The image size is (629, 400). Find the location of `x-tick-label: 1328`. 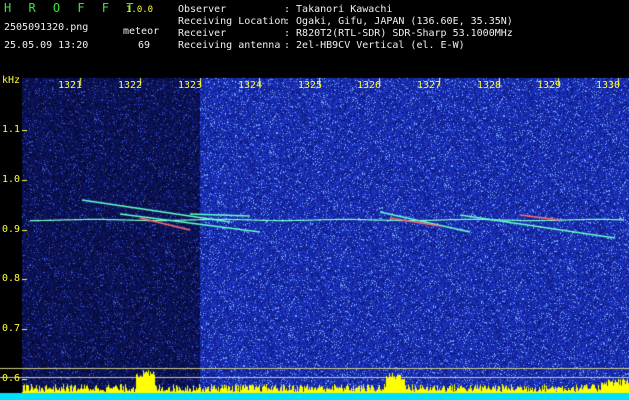

x-tick-label: 1328 is located at coordinates (489, 85).